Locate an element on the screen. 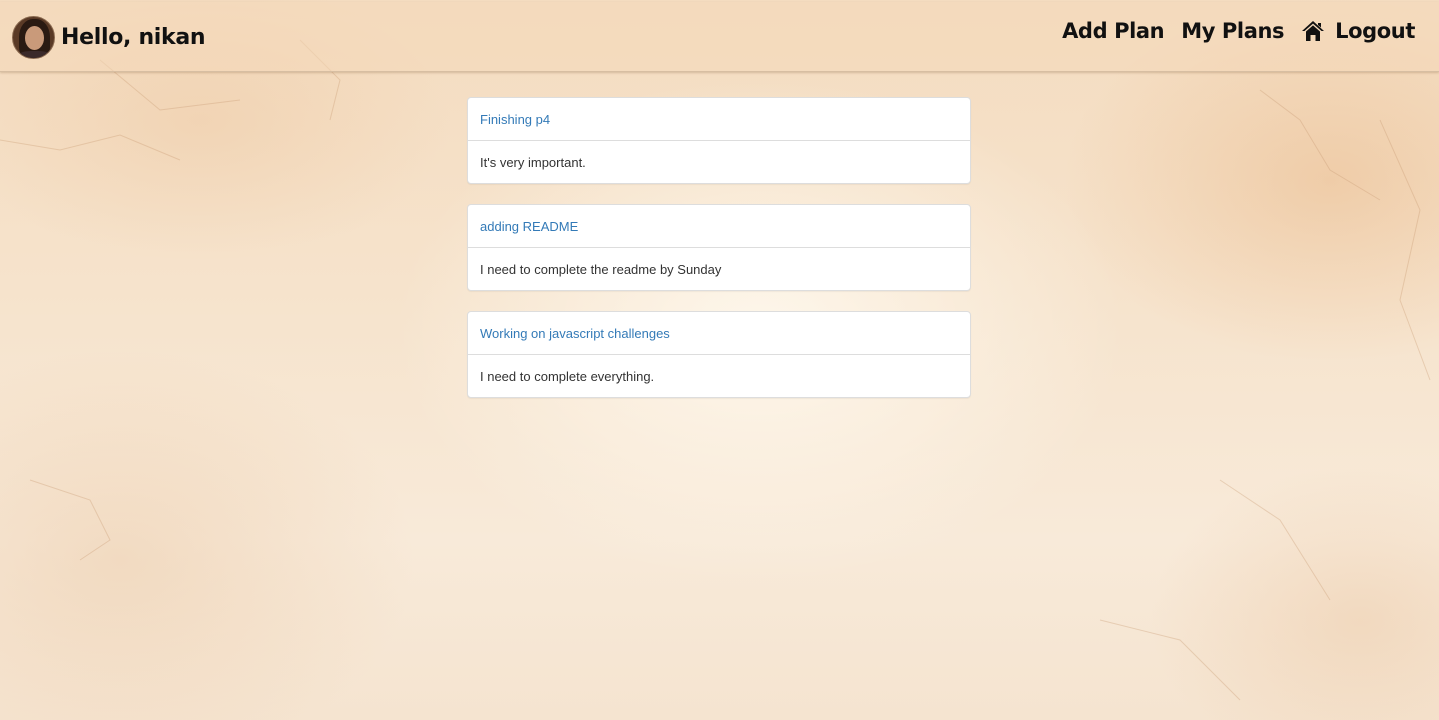 The image size is (1439, 720). plan-card: Finishing p4 It's very important. is located at coordinates (719, 140).